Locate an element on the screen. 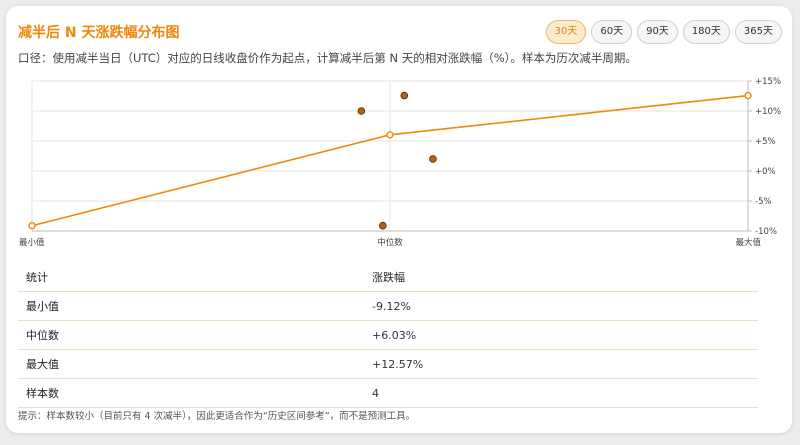 The width and height of the screenshot is (800, 445). row-value: +12.57% is located at coordinates (565, 364).